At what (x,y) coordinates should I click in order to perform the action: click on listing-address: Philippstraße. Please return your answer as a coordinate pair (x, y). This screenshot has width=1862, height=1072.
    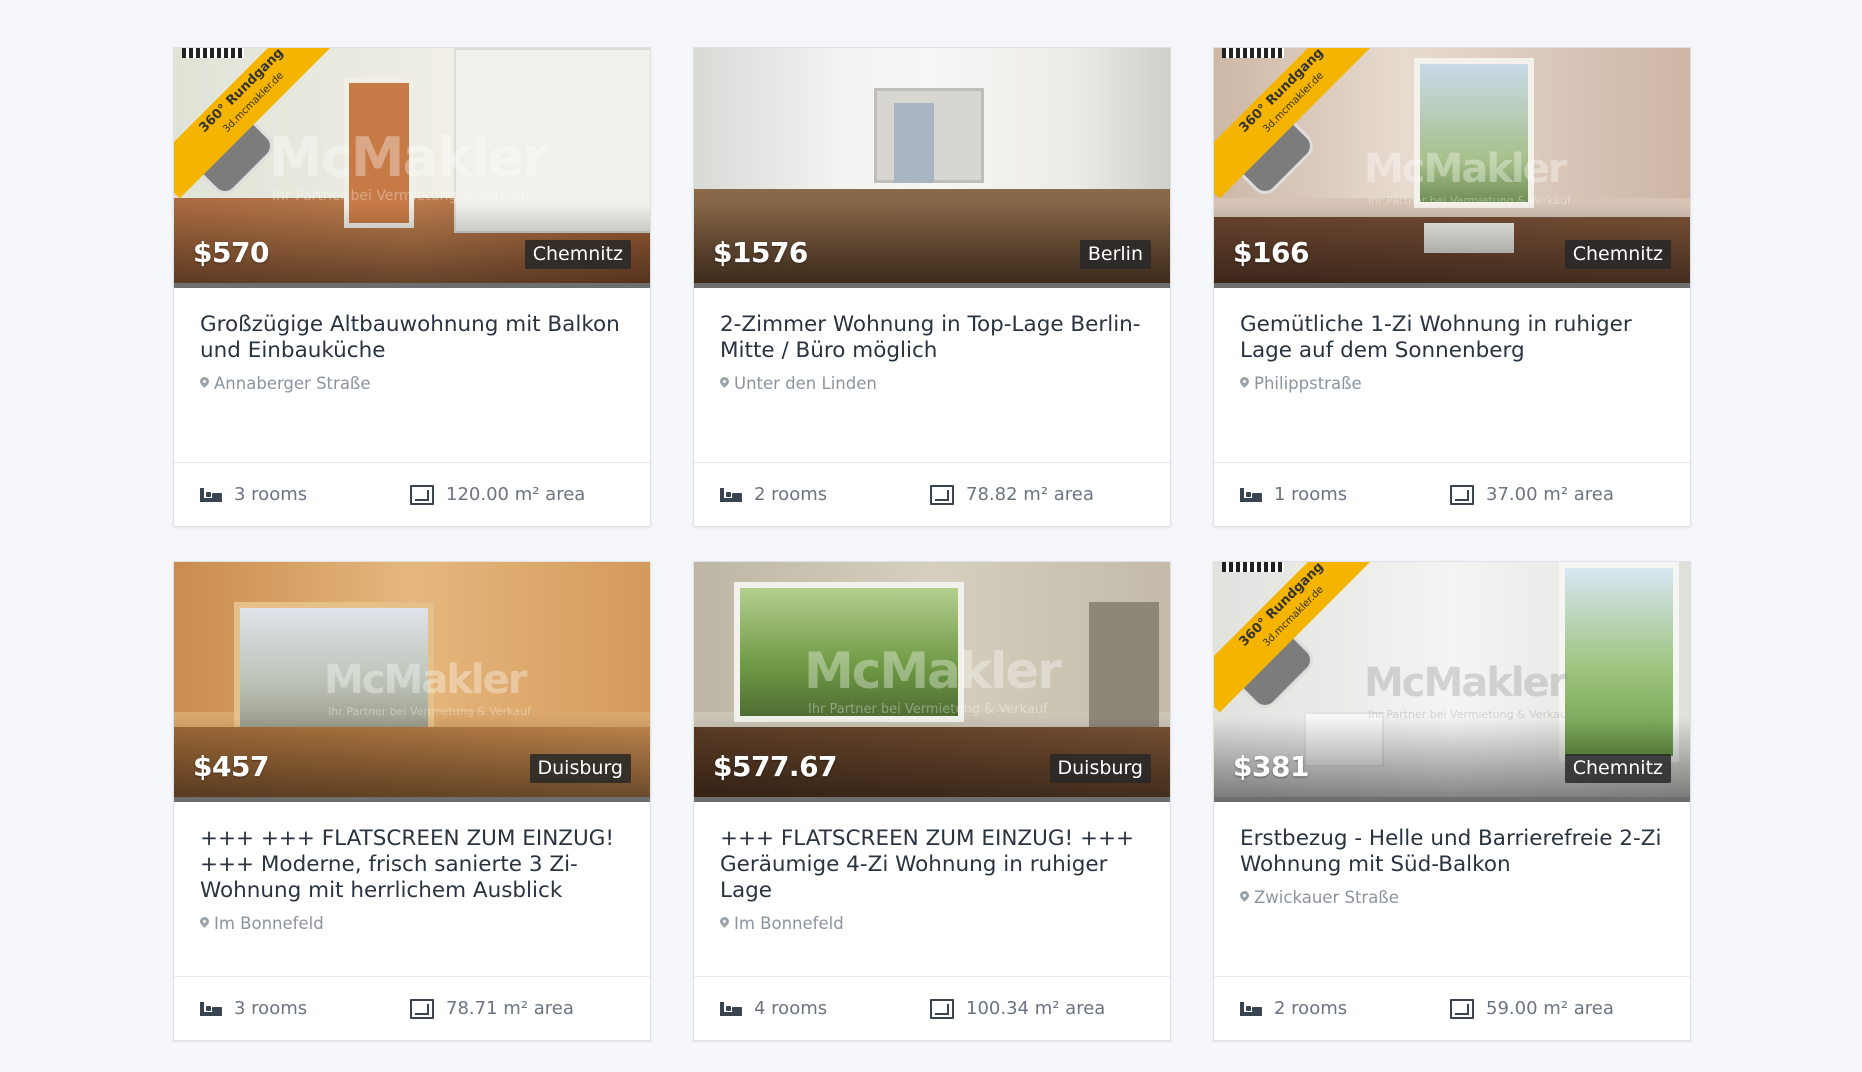
    Looking at the image, I should click on (1452, 383).